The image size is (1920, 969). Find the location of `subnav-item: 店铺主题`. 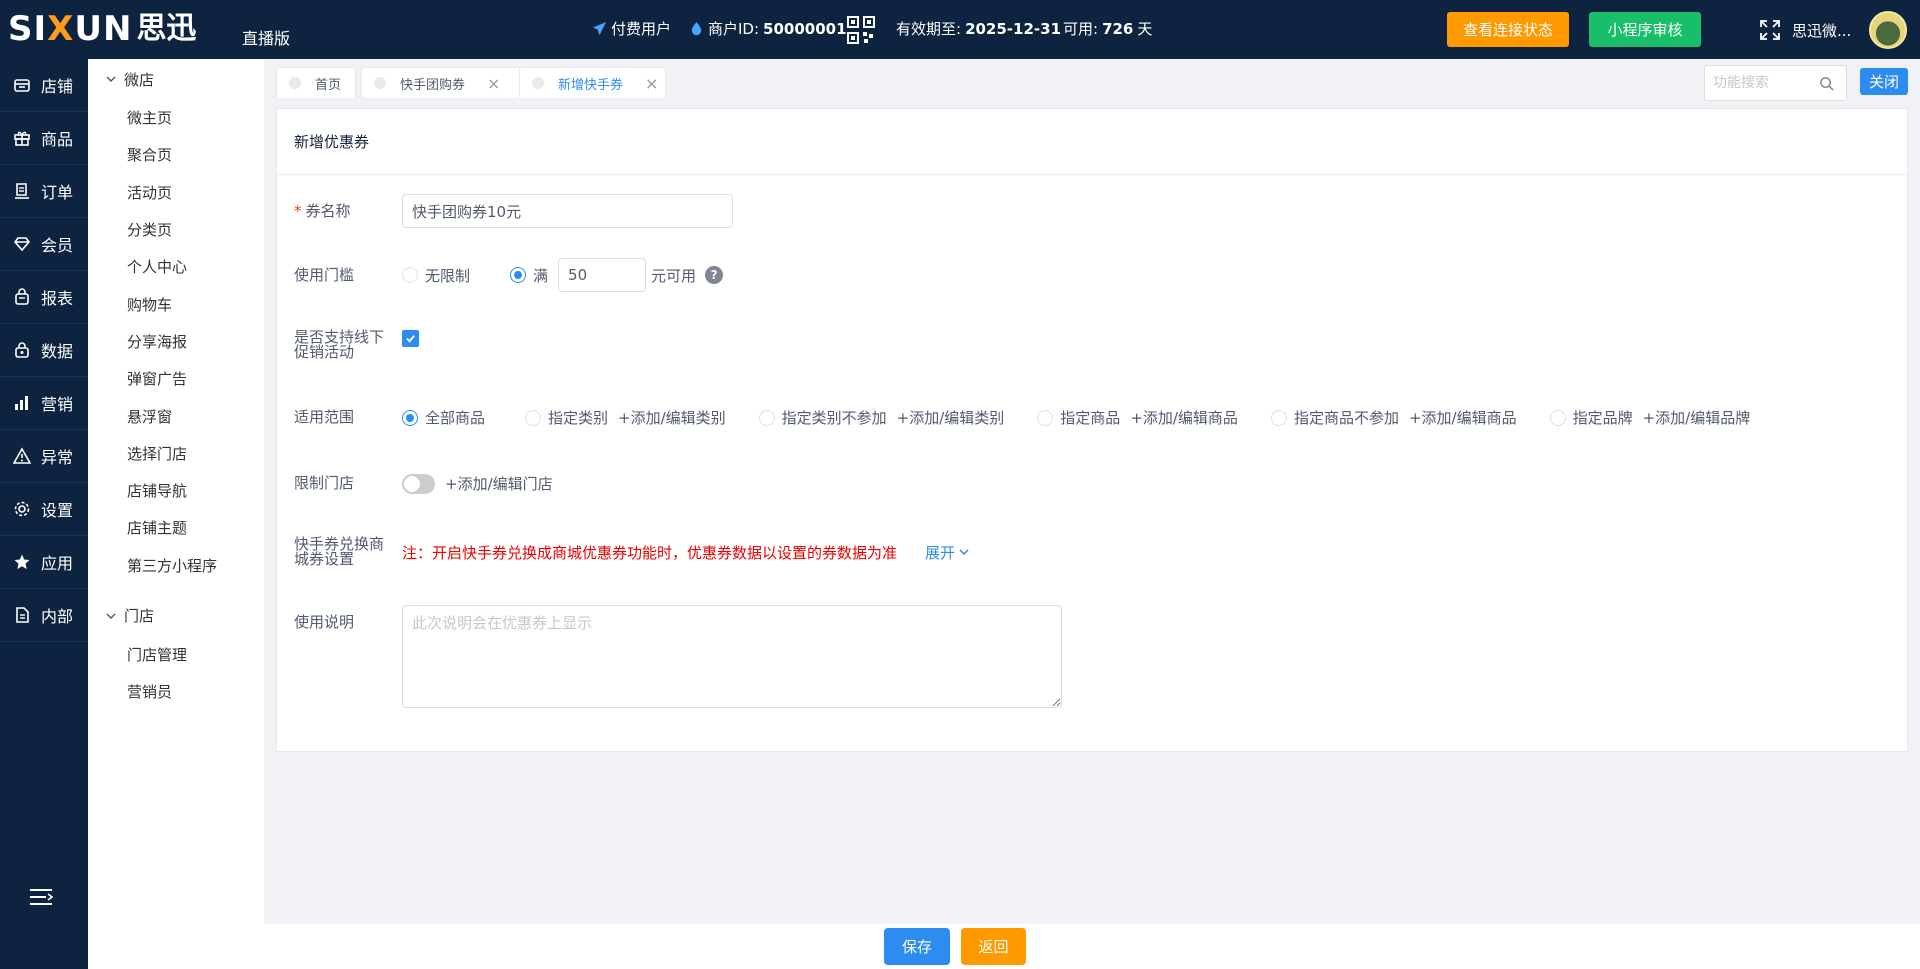

subnav-item: 店铺主题 is located at coordinates (176, 527).